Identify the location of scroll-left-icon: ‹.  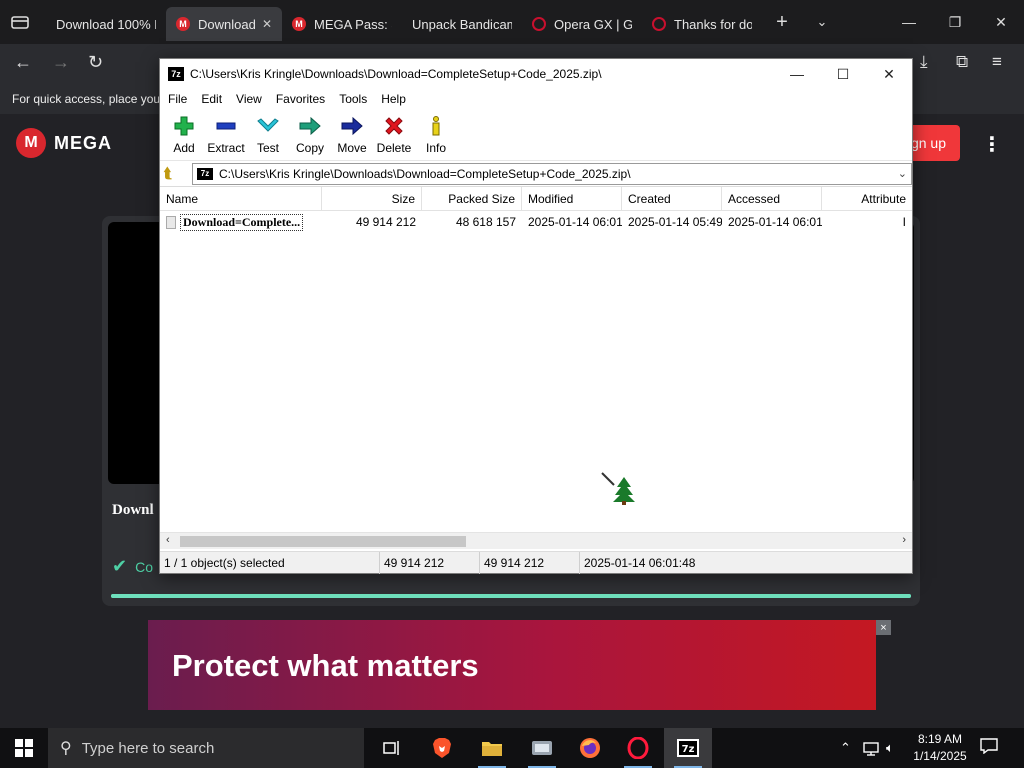
(168, 540).